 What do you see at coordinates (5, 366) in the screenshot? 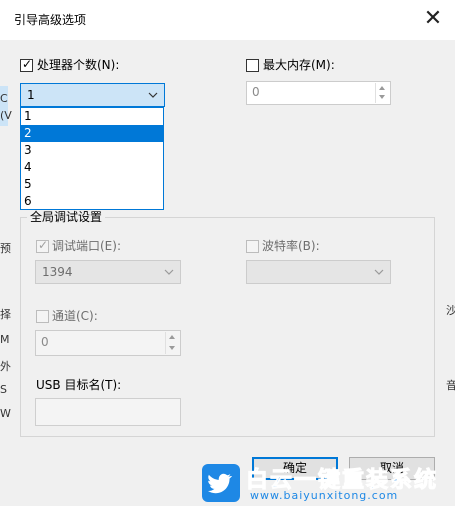
I see `background-text-fragment: 外` at bounding box center [5, 366].